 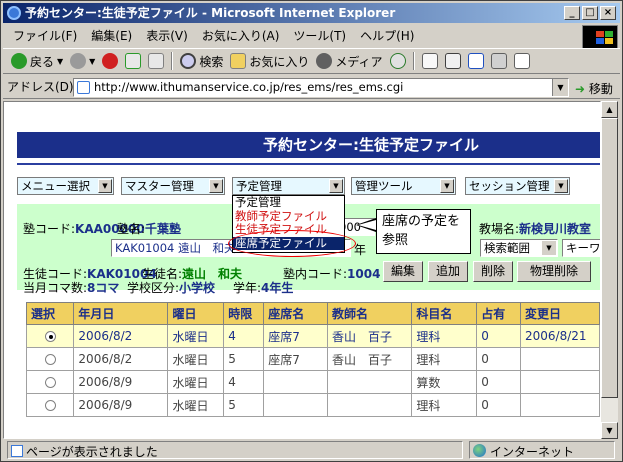 What do you see at coordinates (121, 336) in the screenshot?
I see `cell-date: 2006/8/2` at bounding box center [121, 336].